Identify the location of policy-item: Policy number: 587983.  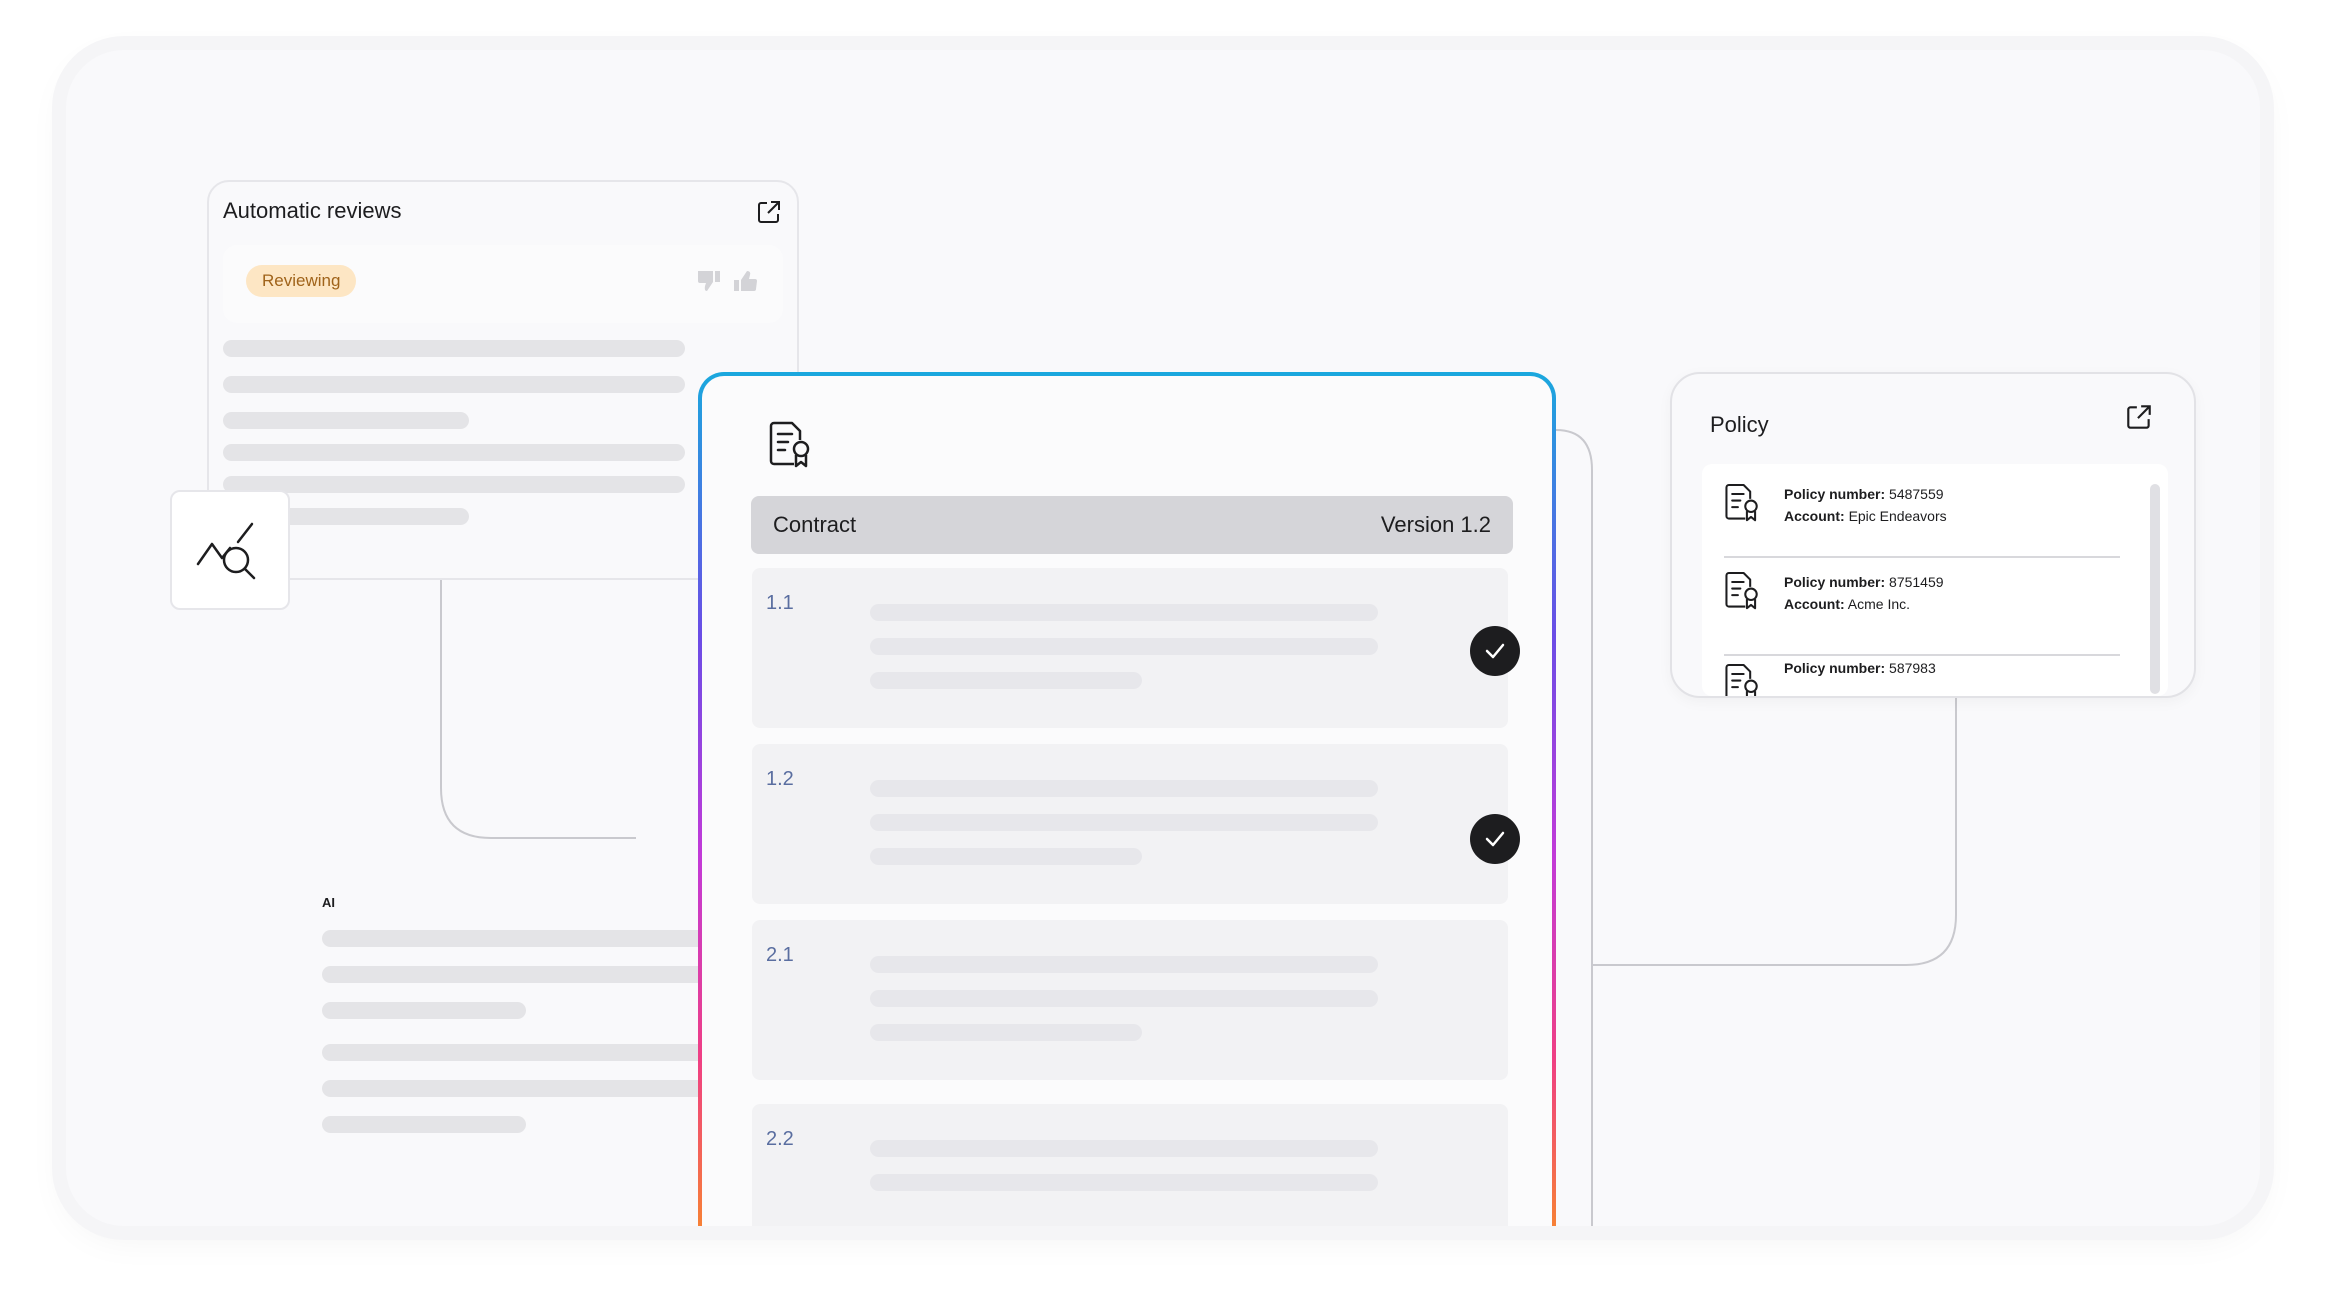
(1924, 670).